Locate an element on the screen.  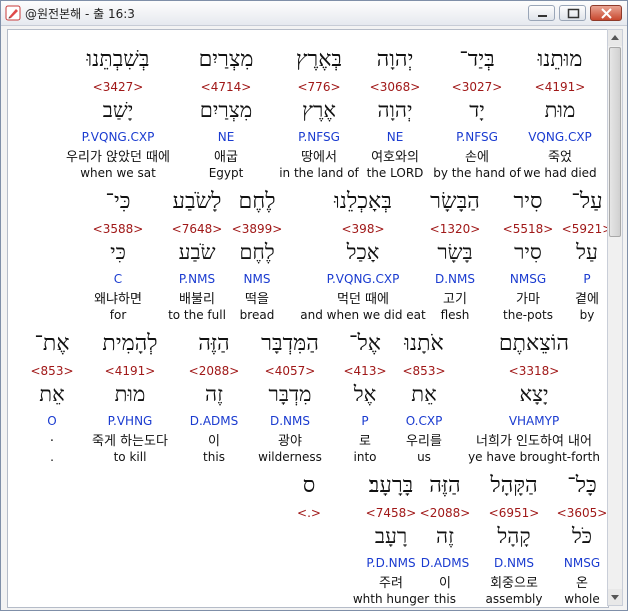
word-lemma: בָּשָׂר is located at coordinates (455, 252).